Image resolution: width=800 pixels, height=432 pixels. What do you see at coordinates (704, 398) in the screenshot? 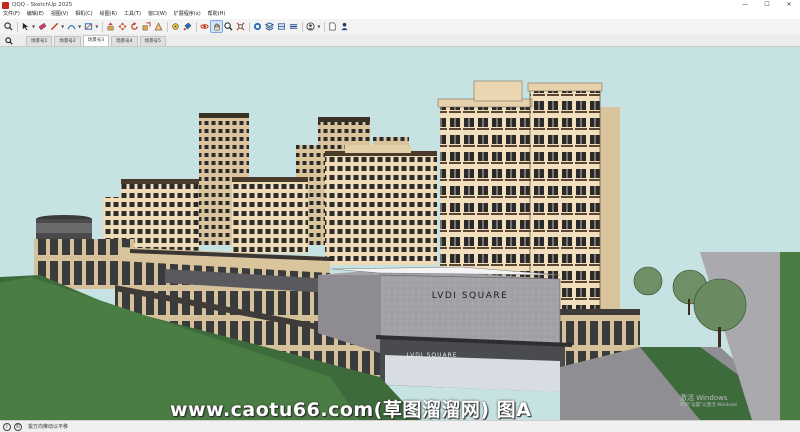
I see `activate-title: 激活 Windows` at bounding box center [704, 398].